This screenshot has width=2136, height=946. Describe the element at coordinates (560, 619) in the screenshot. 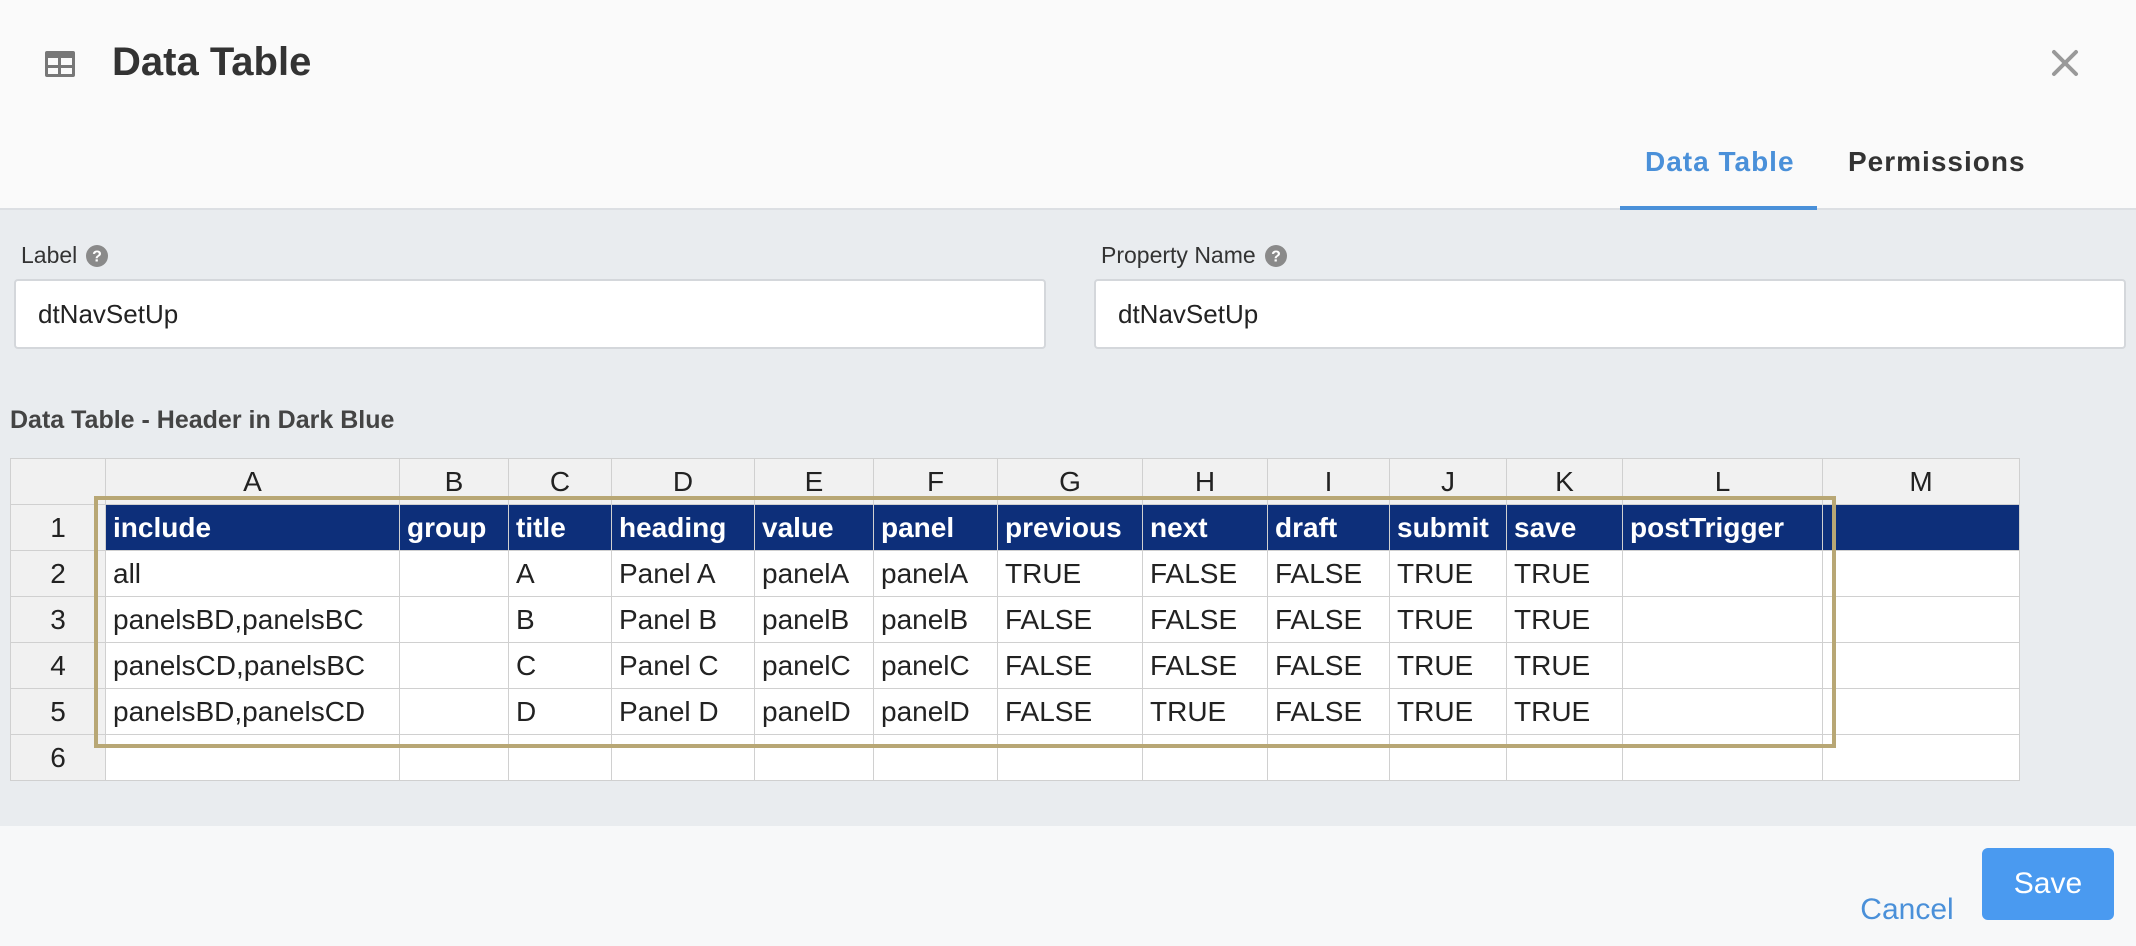

I see `table-cell: B` at that location.